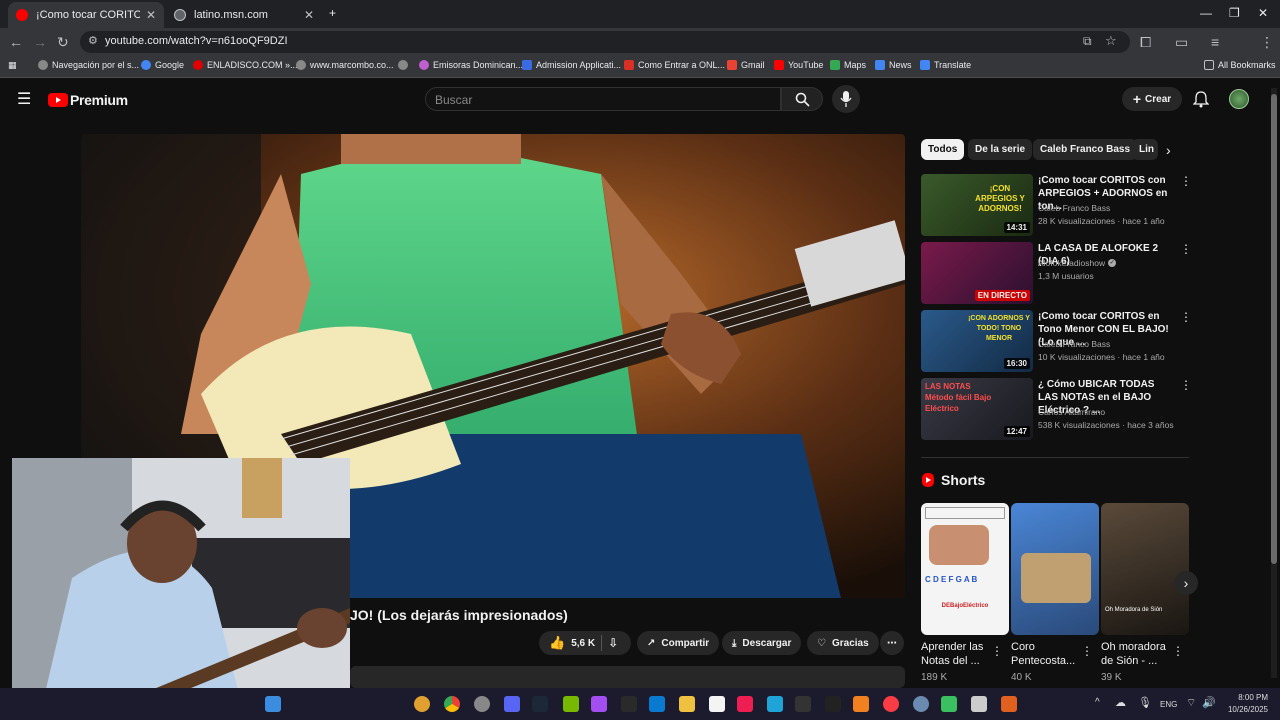  I want to click on bookmark-star-icon: ☆, so click(1111, 41).